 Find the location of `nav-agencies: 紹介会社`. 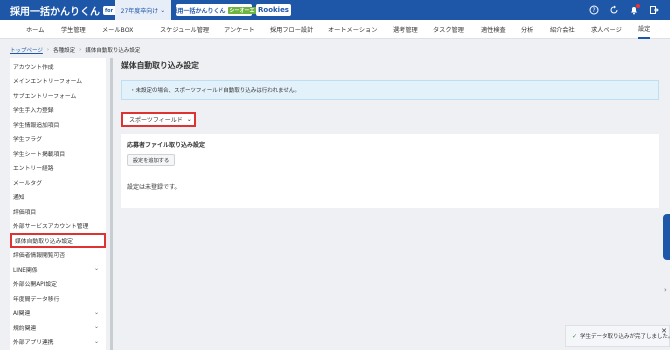

nav-agencies: 紹介会社 is located at coordinates (562, 29).